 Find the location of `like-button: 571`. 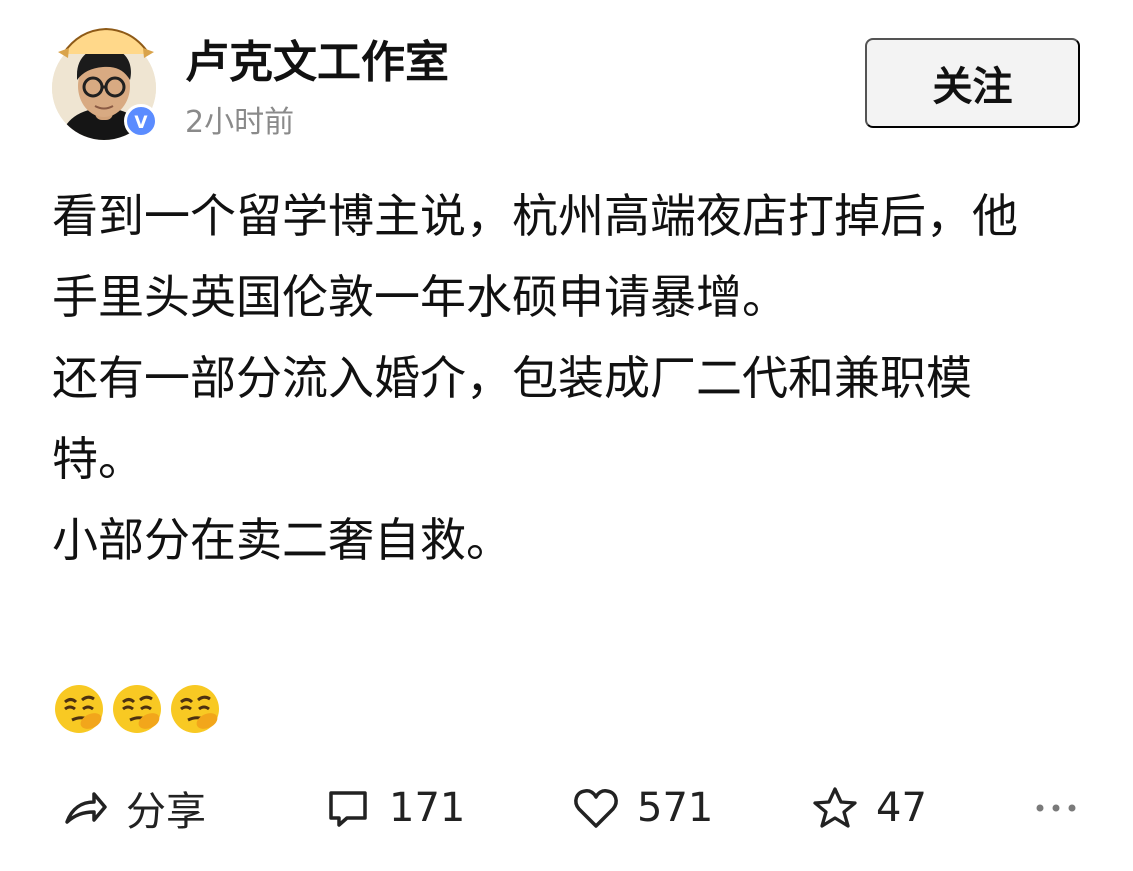

like-button: 571 is located at coordinates (642, 808).